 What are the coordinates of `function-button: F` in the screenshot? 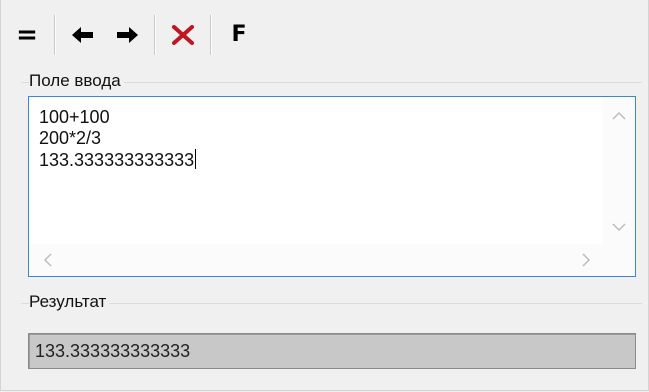 It's located at (239, 35).